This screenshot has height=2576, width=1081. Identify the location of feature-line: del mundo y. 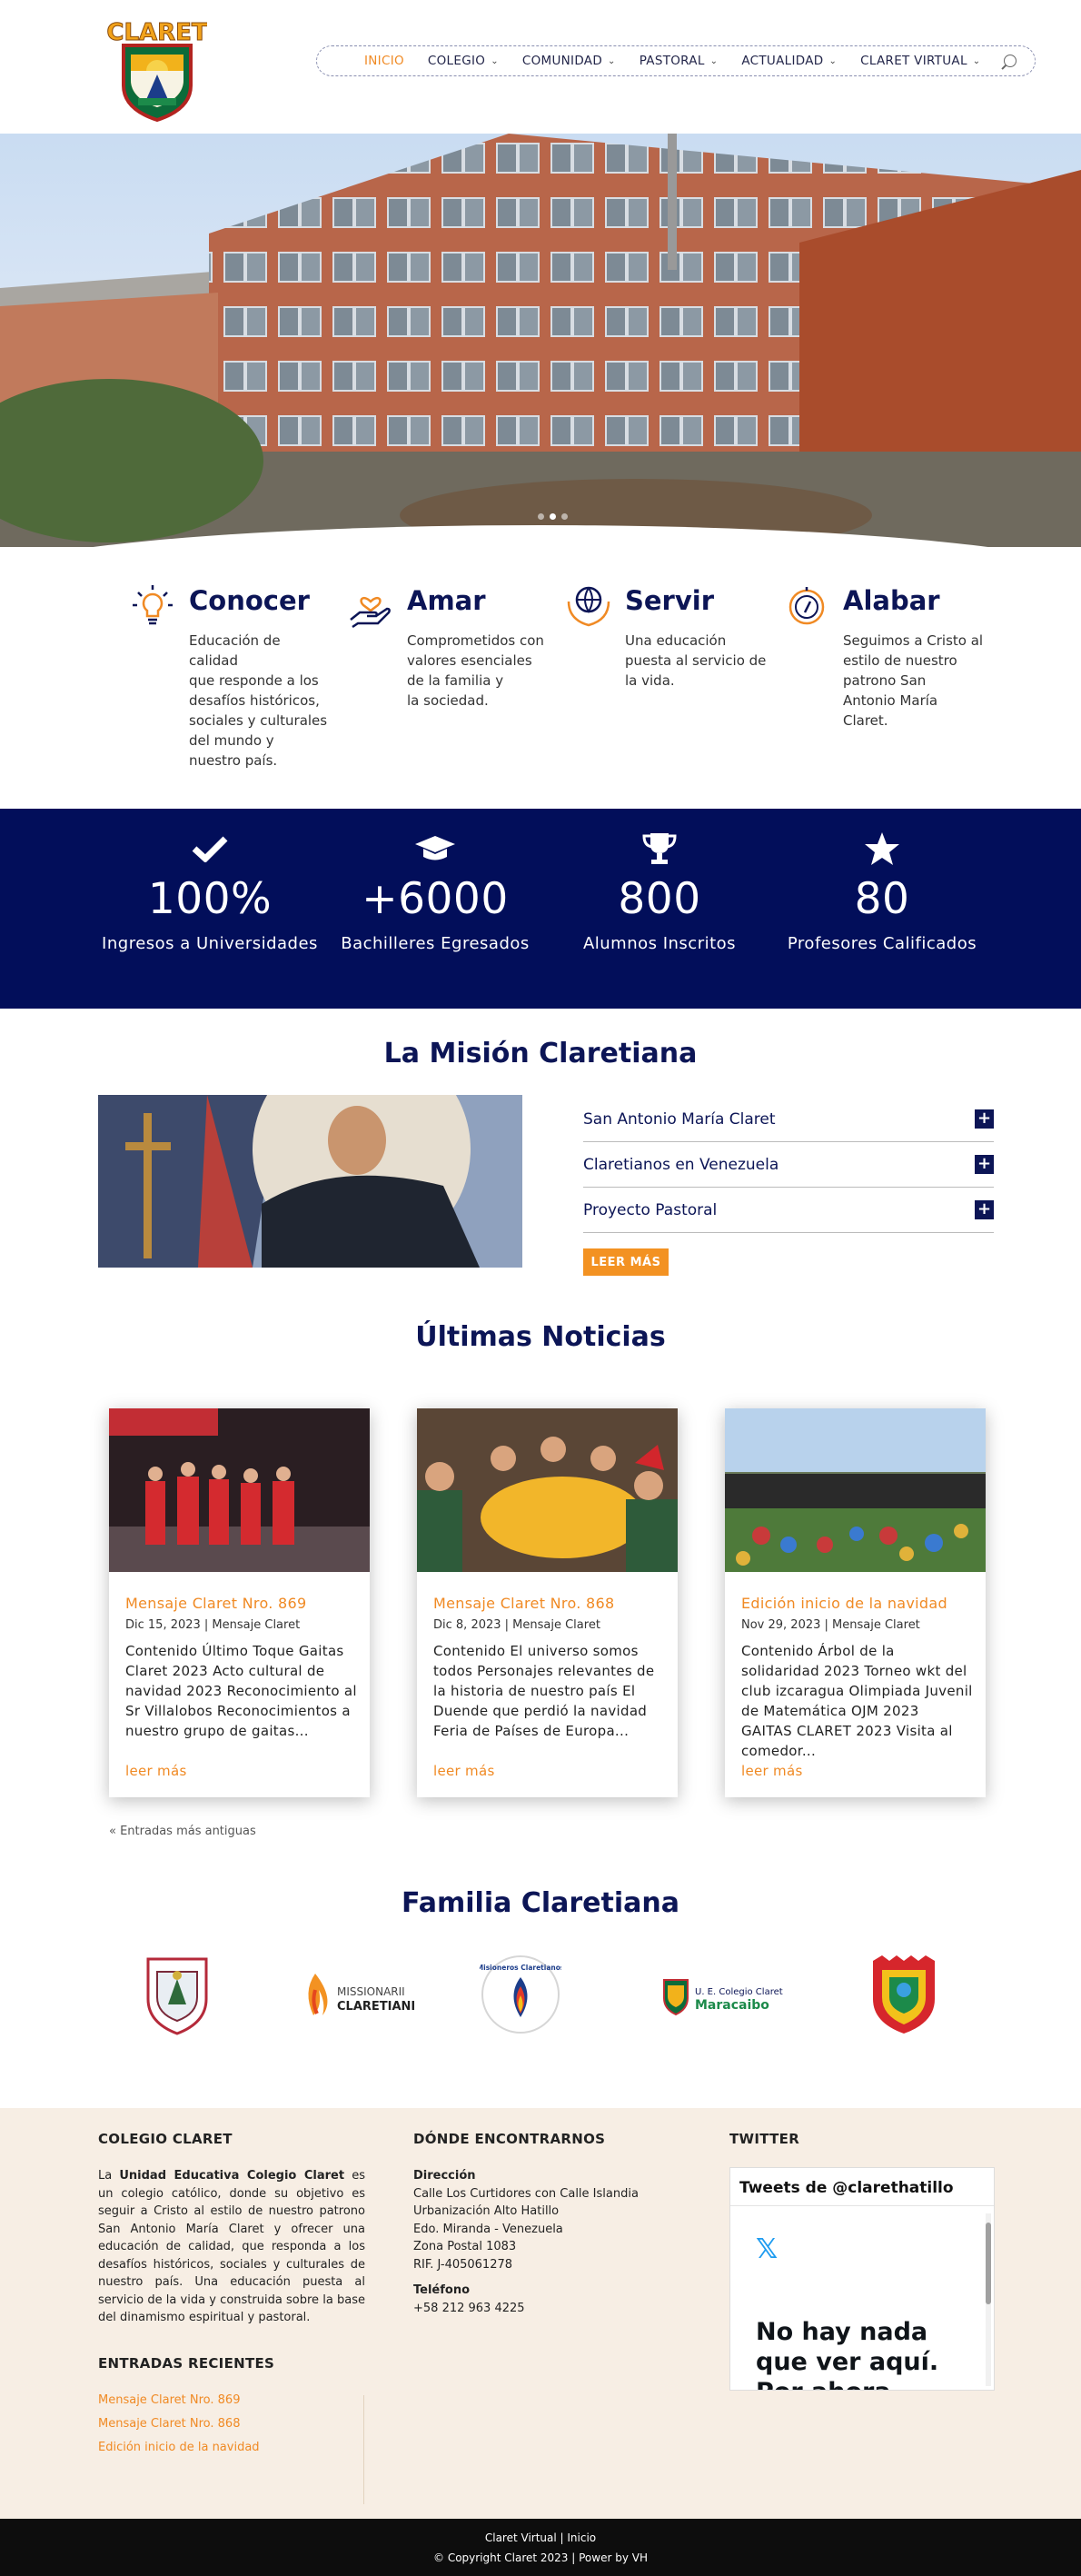
(231, 741).